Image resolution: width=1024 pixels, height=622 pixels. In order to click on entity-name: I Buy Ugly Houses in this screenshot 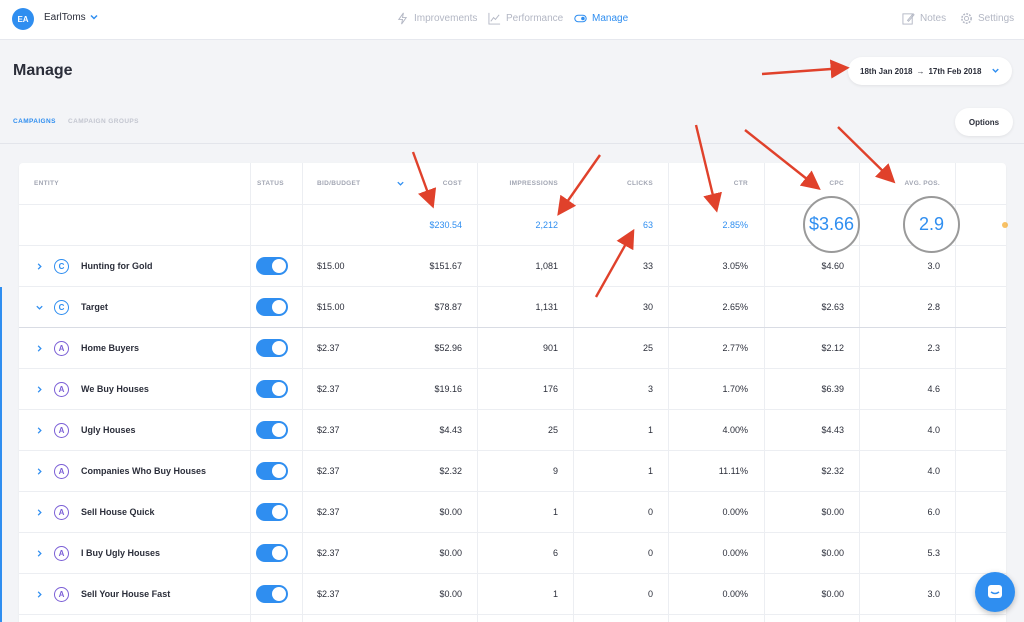, I will do `click(120, 553)`.